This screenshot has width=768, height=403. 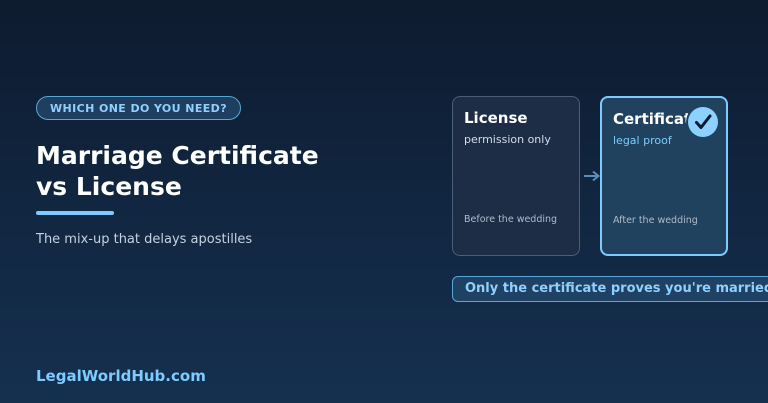 I want to click on accent-divider, so click(x=75, y=213).